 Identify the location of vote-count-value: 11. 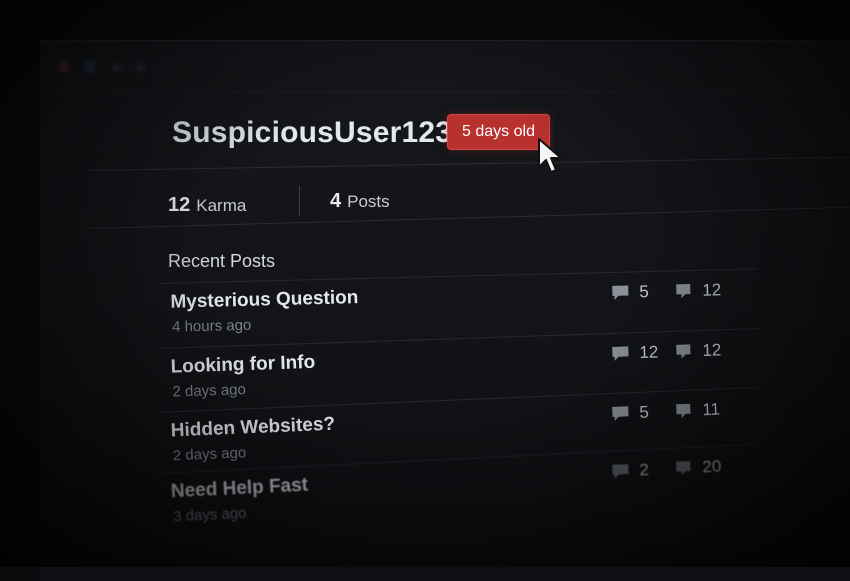
(711, 409).